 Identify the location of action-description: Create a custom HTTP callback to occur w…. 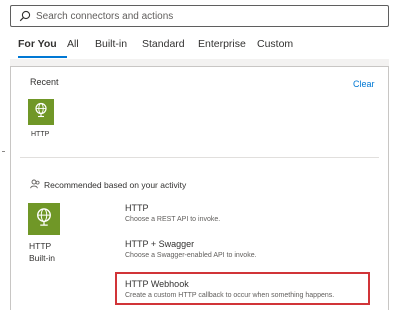
(230, 295).